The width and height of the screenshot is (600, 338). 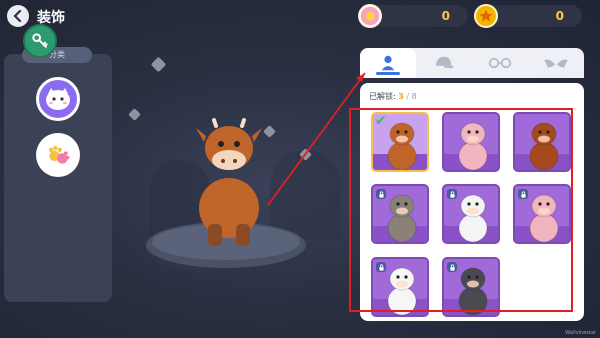 I want to click on tab-wings, so click(x=556, y=63).